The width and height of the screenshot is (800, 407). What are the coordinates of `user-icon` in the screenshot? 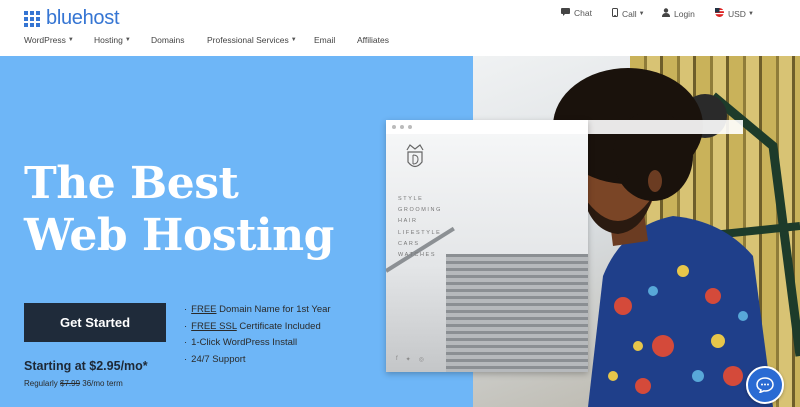 It's located at (666, 13).